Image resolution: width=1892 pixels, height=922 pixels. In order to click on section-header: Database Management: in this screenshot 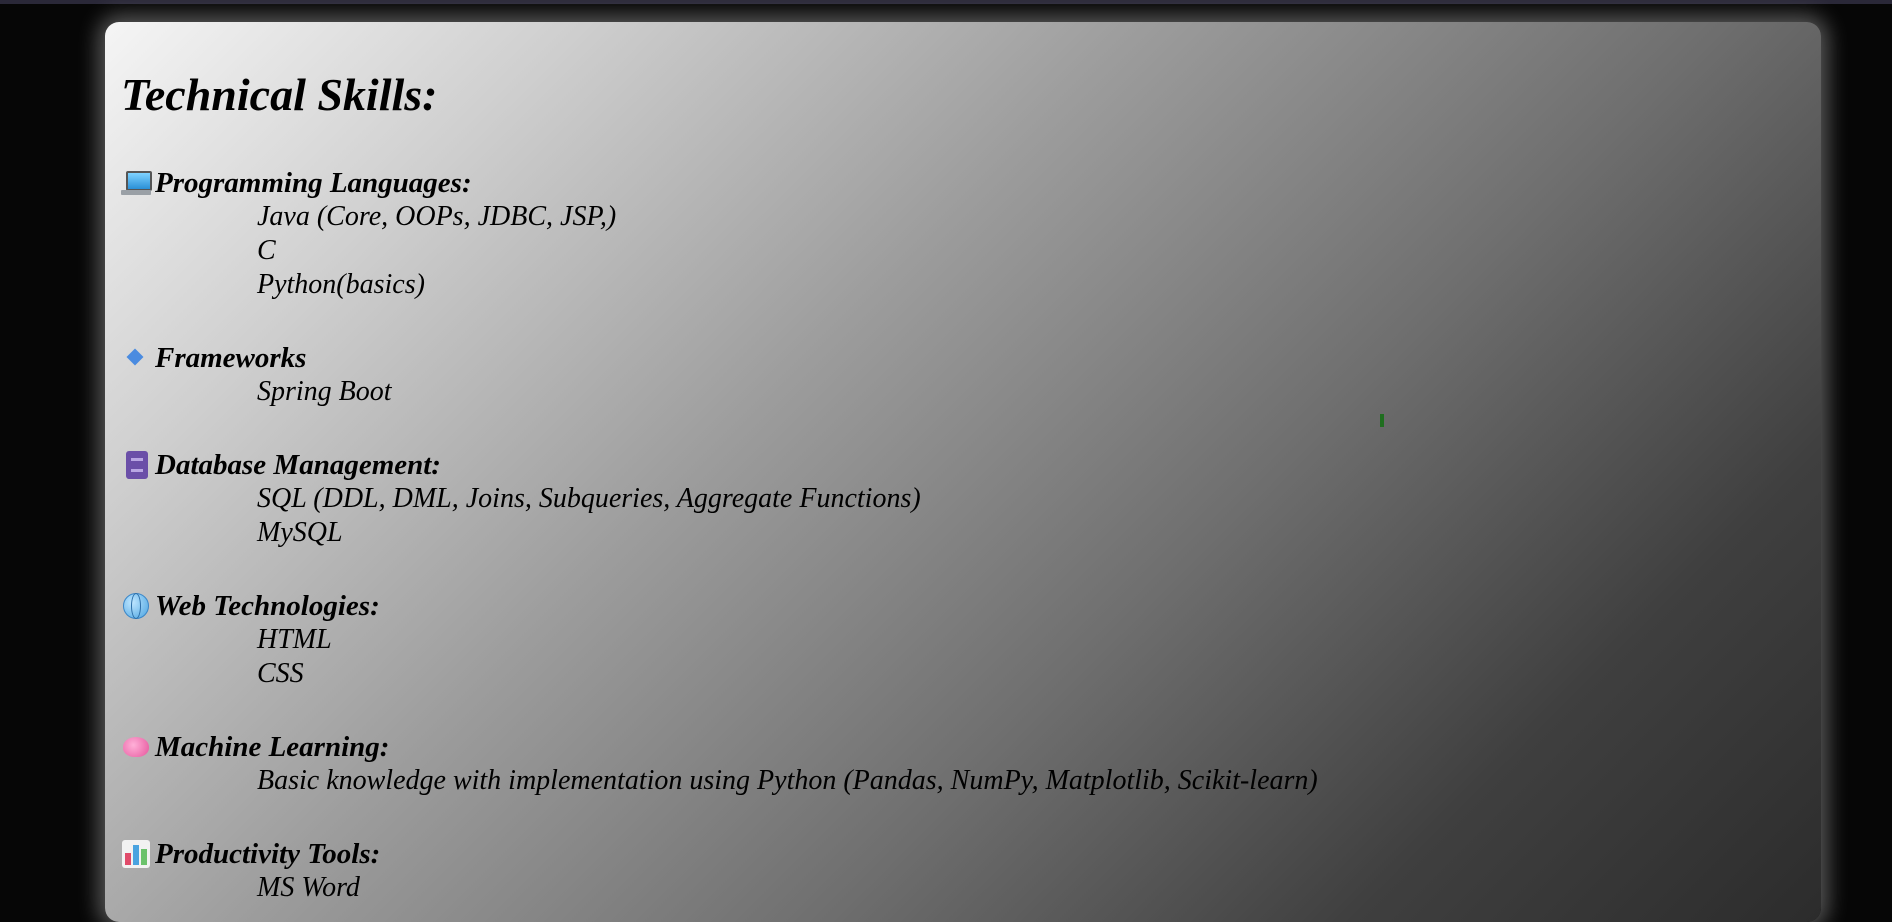, I will do `click(521, 465)`.